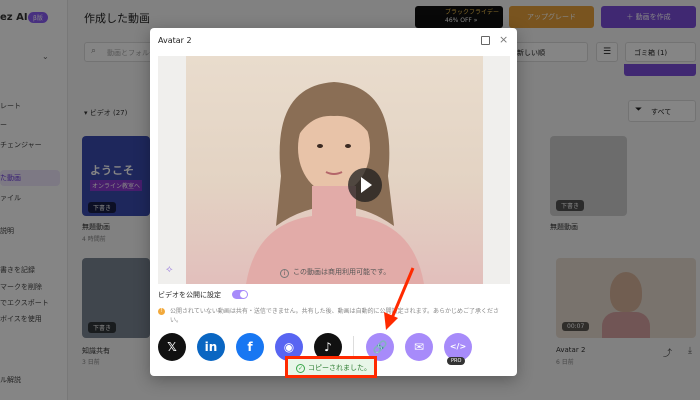 The width and height of the screenshot is (700, 400). I want to click on toast-text: コピーされました。, so click(339, 368).